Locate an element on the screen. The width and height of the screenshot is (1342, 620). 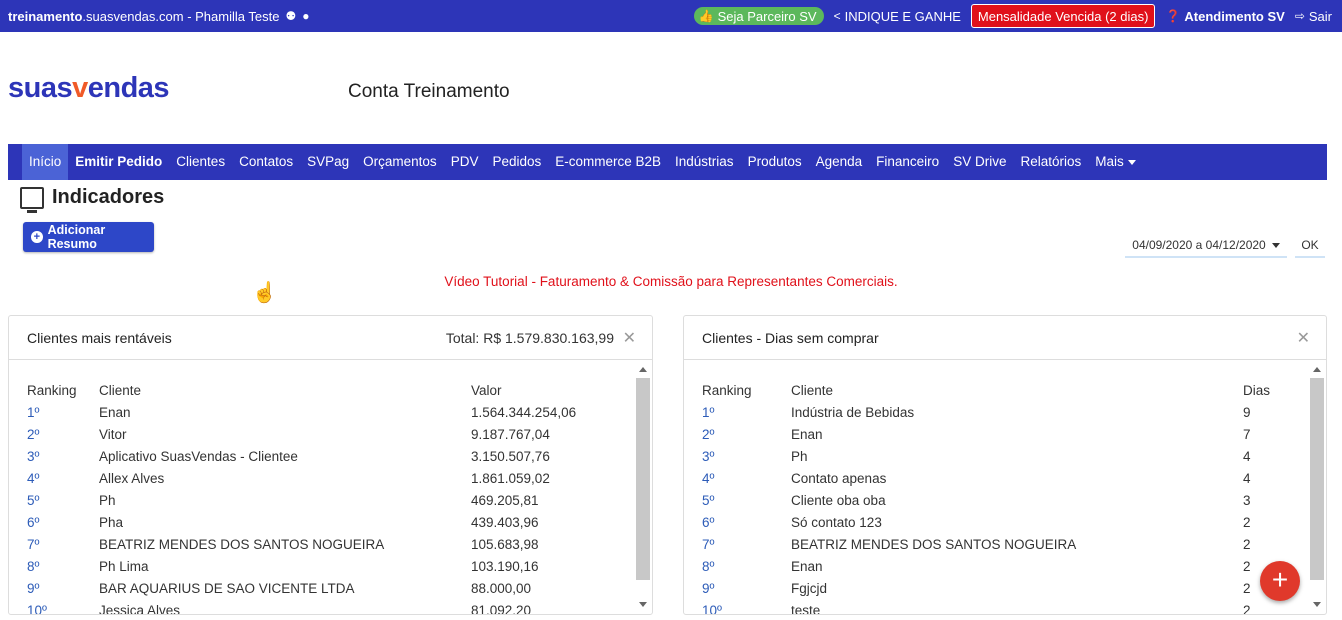
column-header: Ranking is located at coordinates (52, 390).